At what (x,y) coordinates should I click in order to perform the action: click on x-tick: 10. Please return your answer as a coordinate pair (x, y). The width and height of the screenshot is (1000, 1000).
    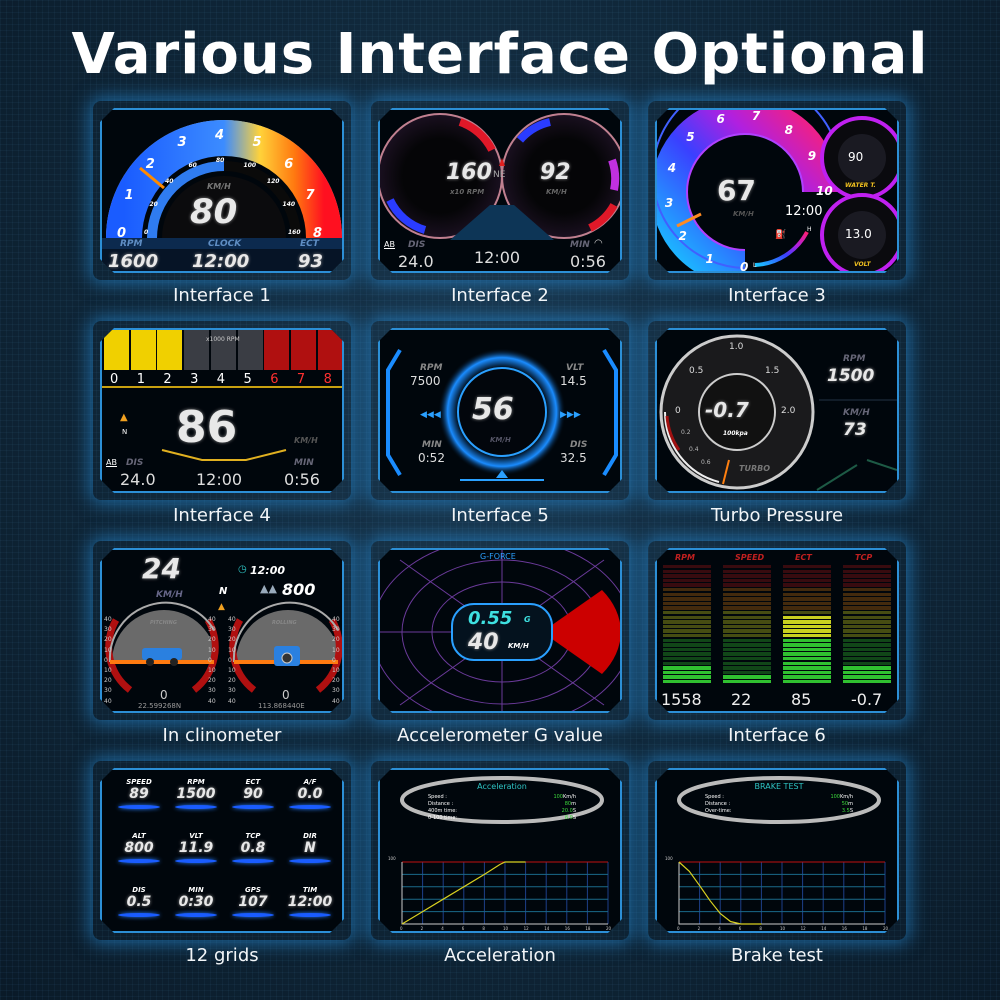
    Looking at the image, I should click on (783, 928).